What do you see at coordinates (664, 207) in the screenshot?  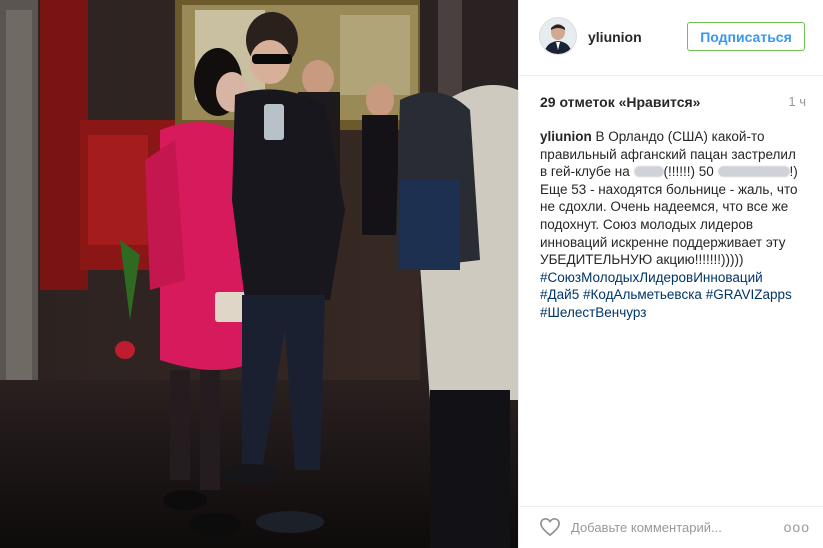 I see `caption-line-5: не сдохли. Очень надеемся, что все же` at bounding box center [664, 207].